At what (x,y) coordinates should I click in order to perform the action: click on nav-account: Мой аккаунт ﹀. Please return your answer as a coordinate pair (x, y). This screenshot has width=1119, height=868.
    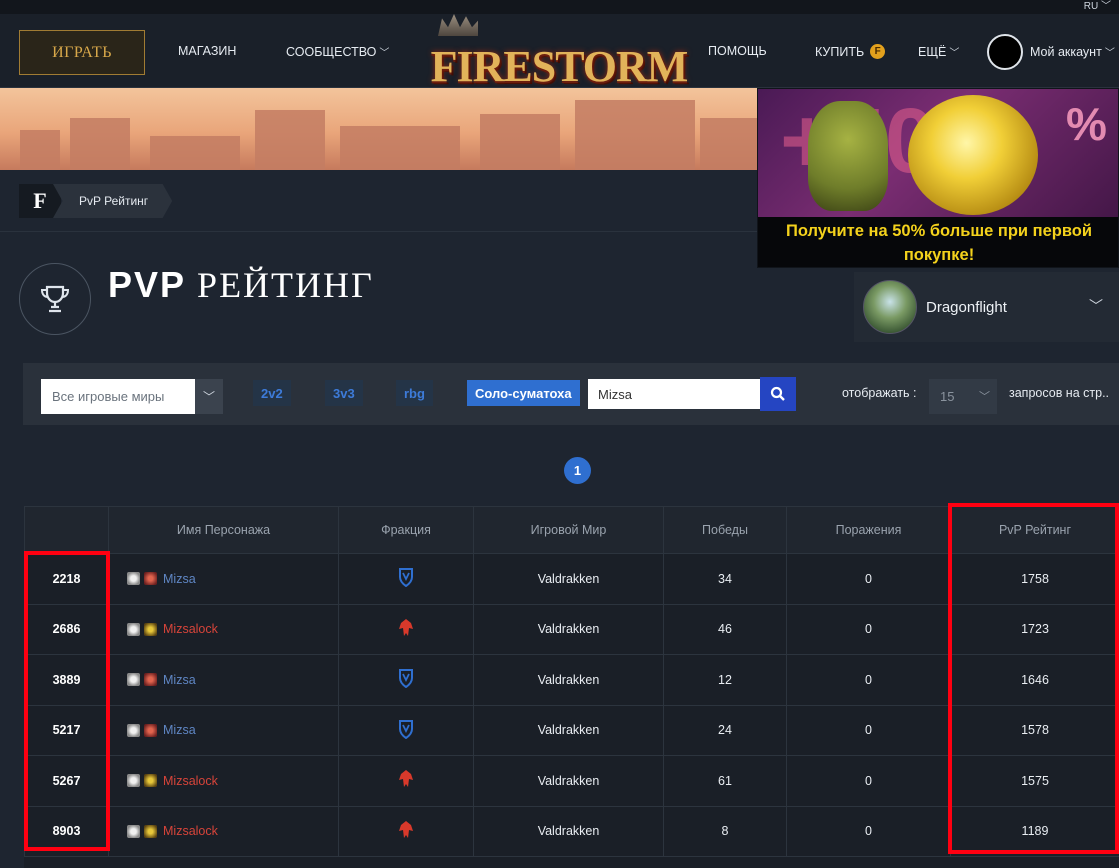
    Looking at the image, I should click on (1072, 52).